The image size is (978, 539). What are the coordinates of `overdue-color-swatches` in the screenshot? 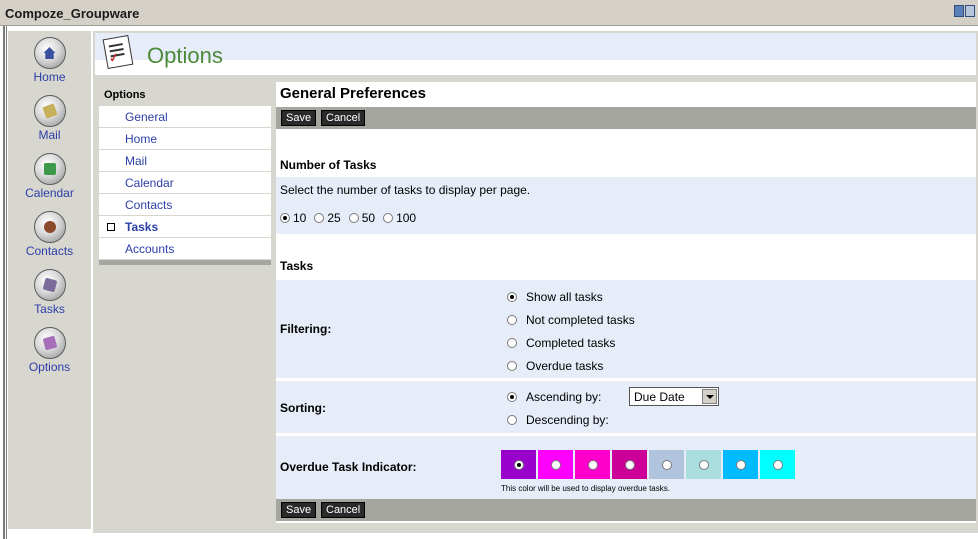 It's located at (648, 464).